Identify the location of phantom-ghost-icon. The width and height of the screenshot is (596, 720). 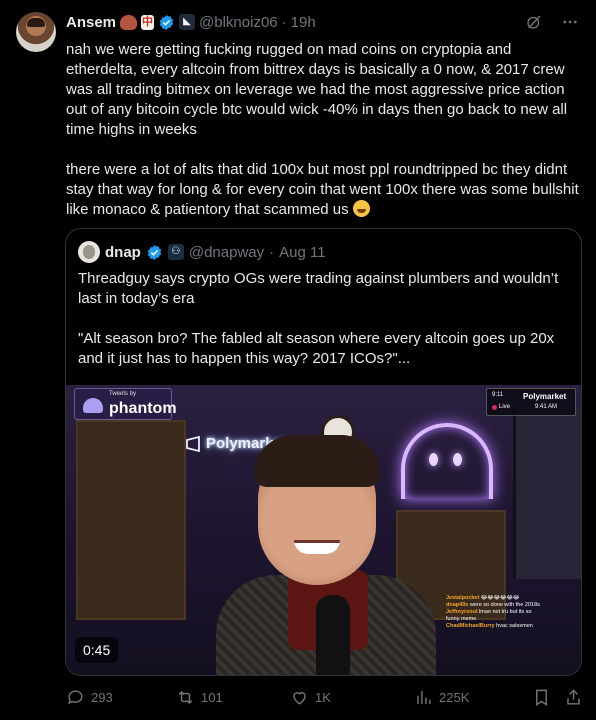
(93, 405).